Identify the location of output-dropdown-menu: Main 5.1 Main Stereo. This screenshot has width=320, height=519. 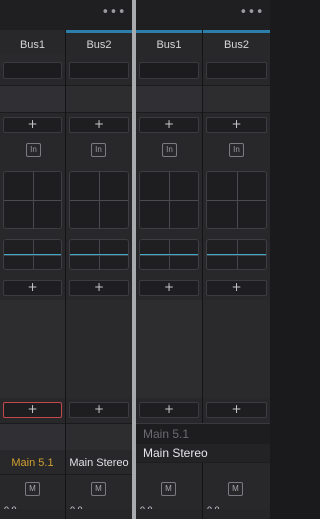
(203, 443).